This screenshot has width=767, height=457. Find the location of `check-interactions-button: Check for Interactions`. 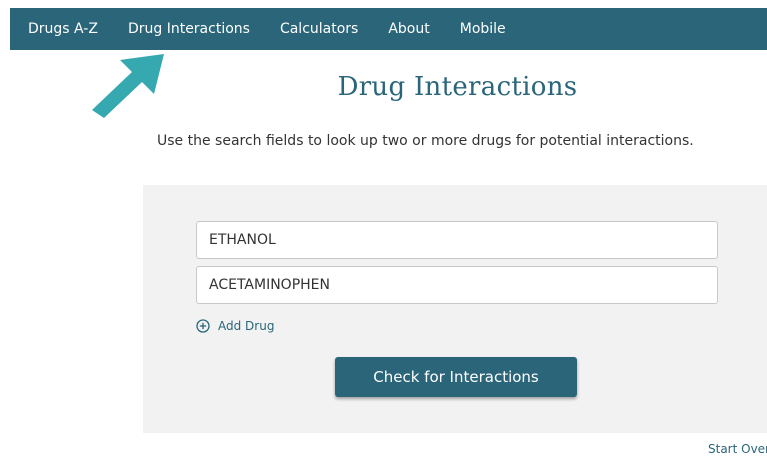

check-interactions-button: Check for Interactions is located at coordinates (456, 377).